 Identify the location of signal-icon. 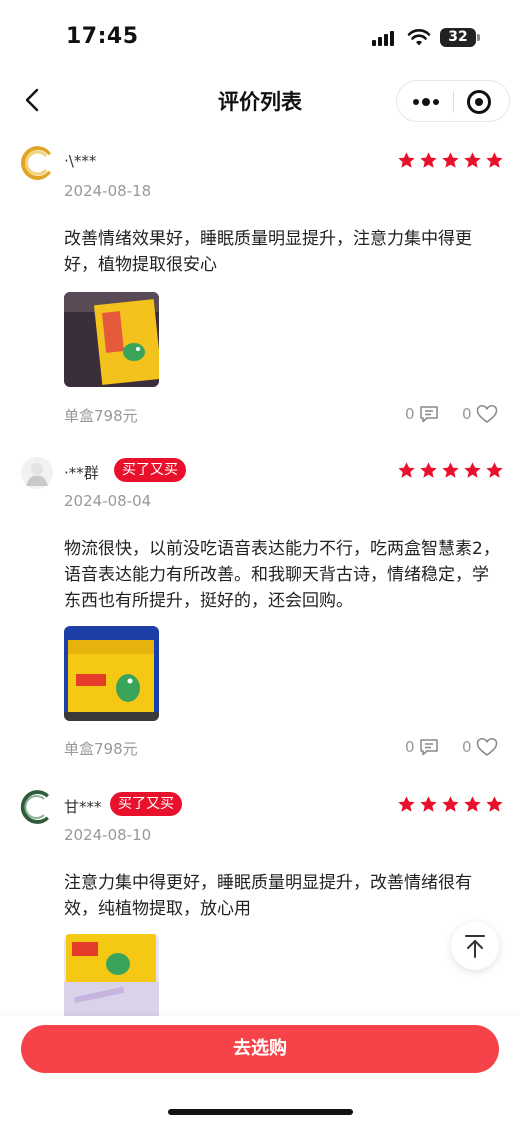
(385, 38).